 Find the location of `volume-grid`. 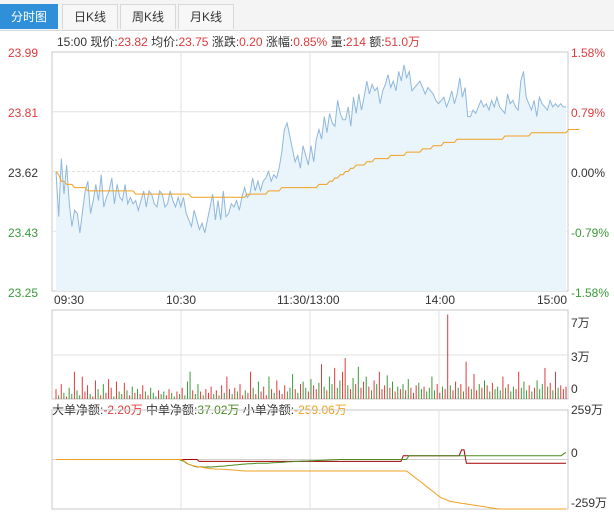

volume-grid is located at coordinates (310, 354).